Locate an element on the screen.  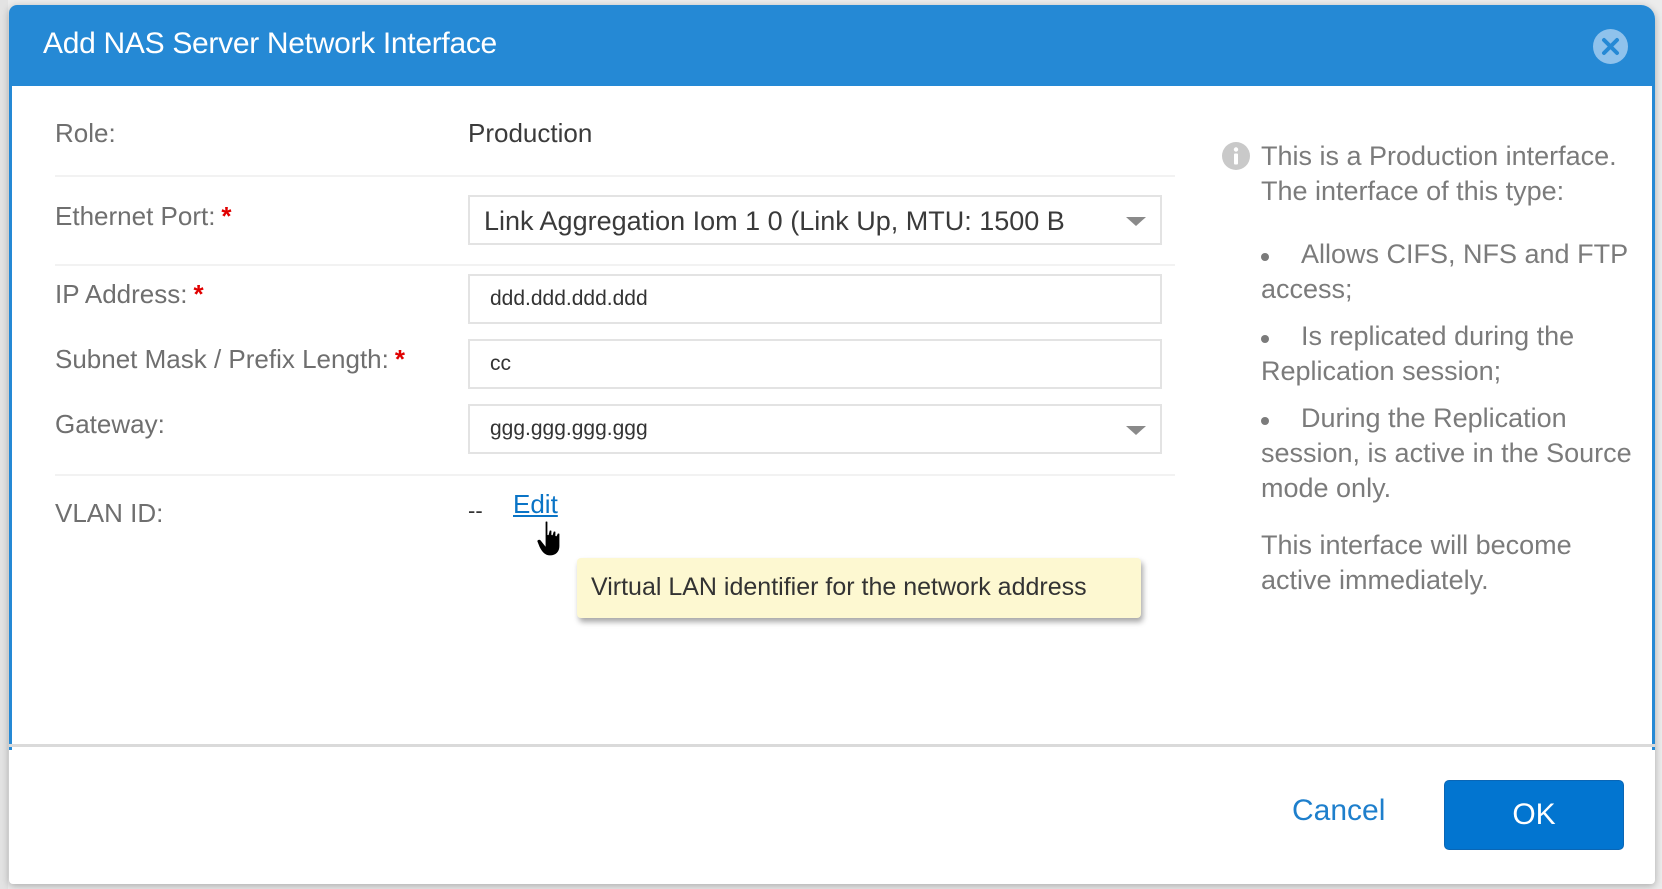
gateway-label-text: Gateway: is located at coordinates (110, 424).